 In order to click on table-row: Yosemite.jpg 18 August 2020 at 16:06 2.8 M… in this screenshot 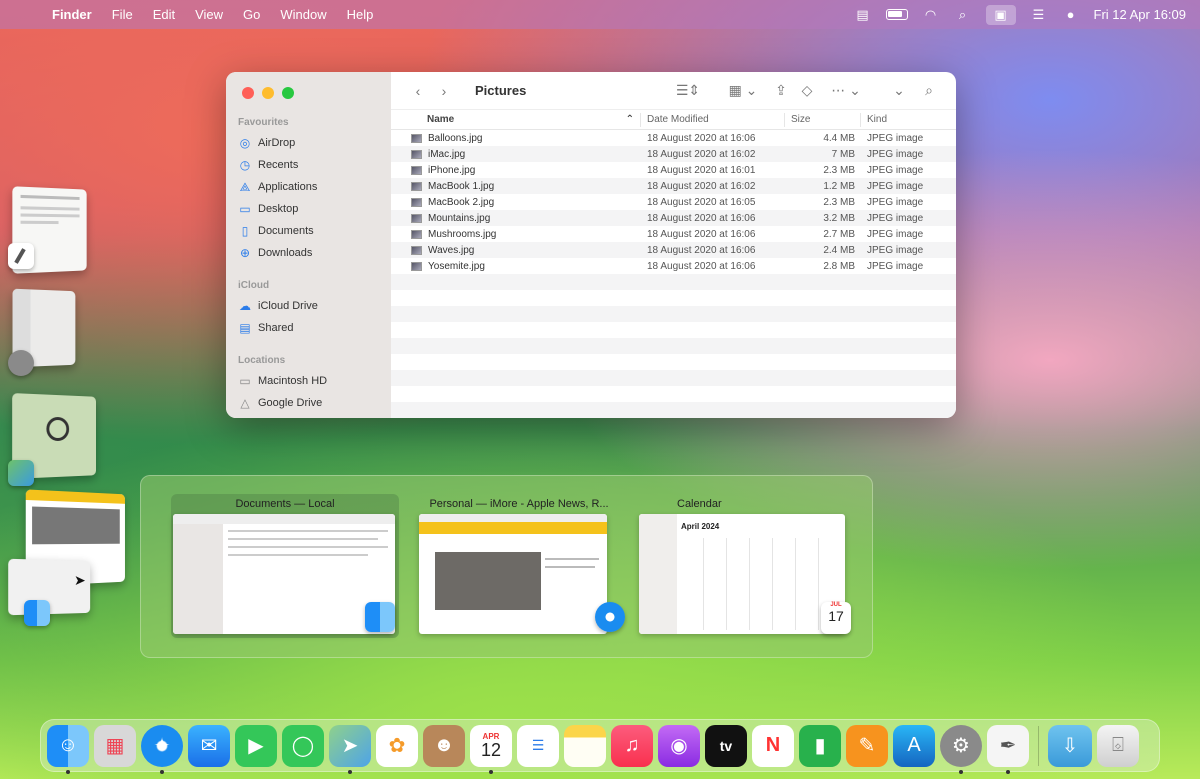, I will do `click(673, 266)`.